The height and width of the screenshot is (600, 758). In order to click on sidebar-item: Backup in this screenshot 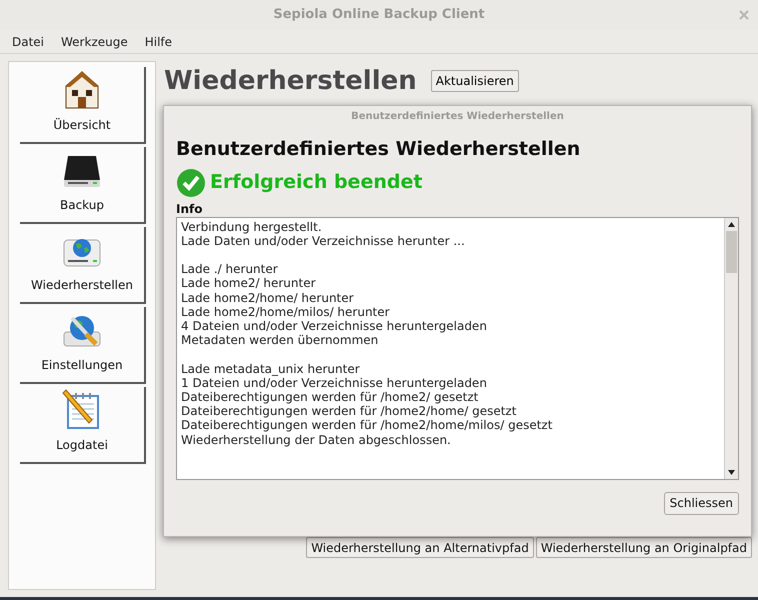, I will do `click(83, 185)`.